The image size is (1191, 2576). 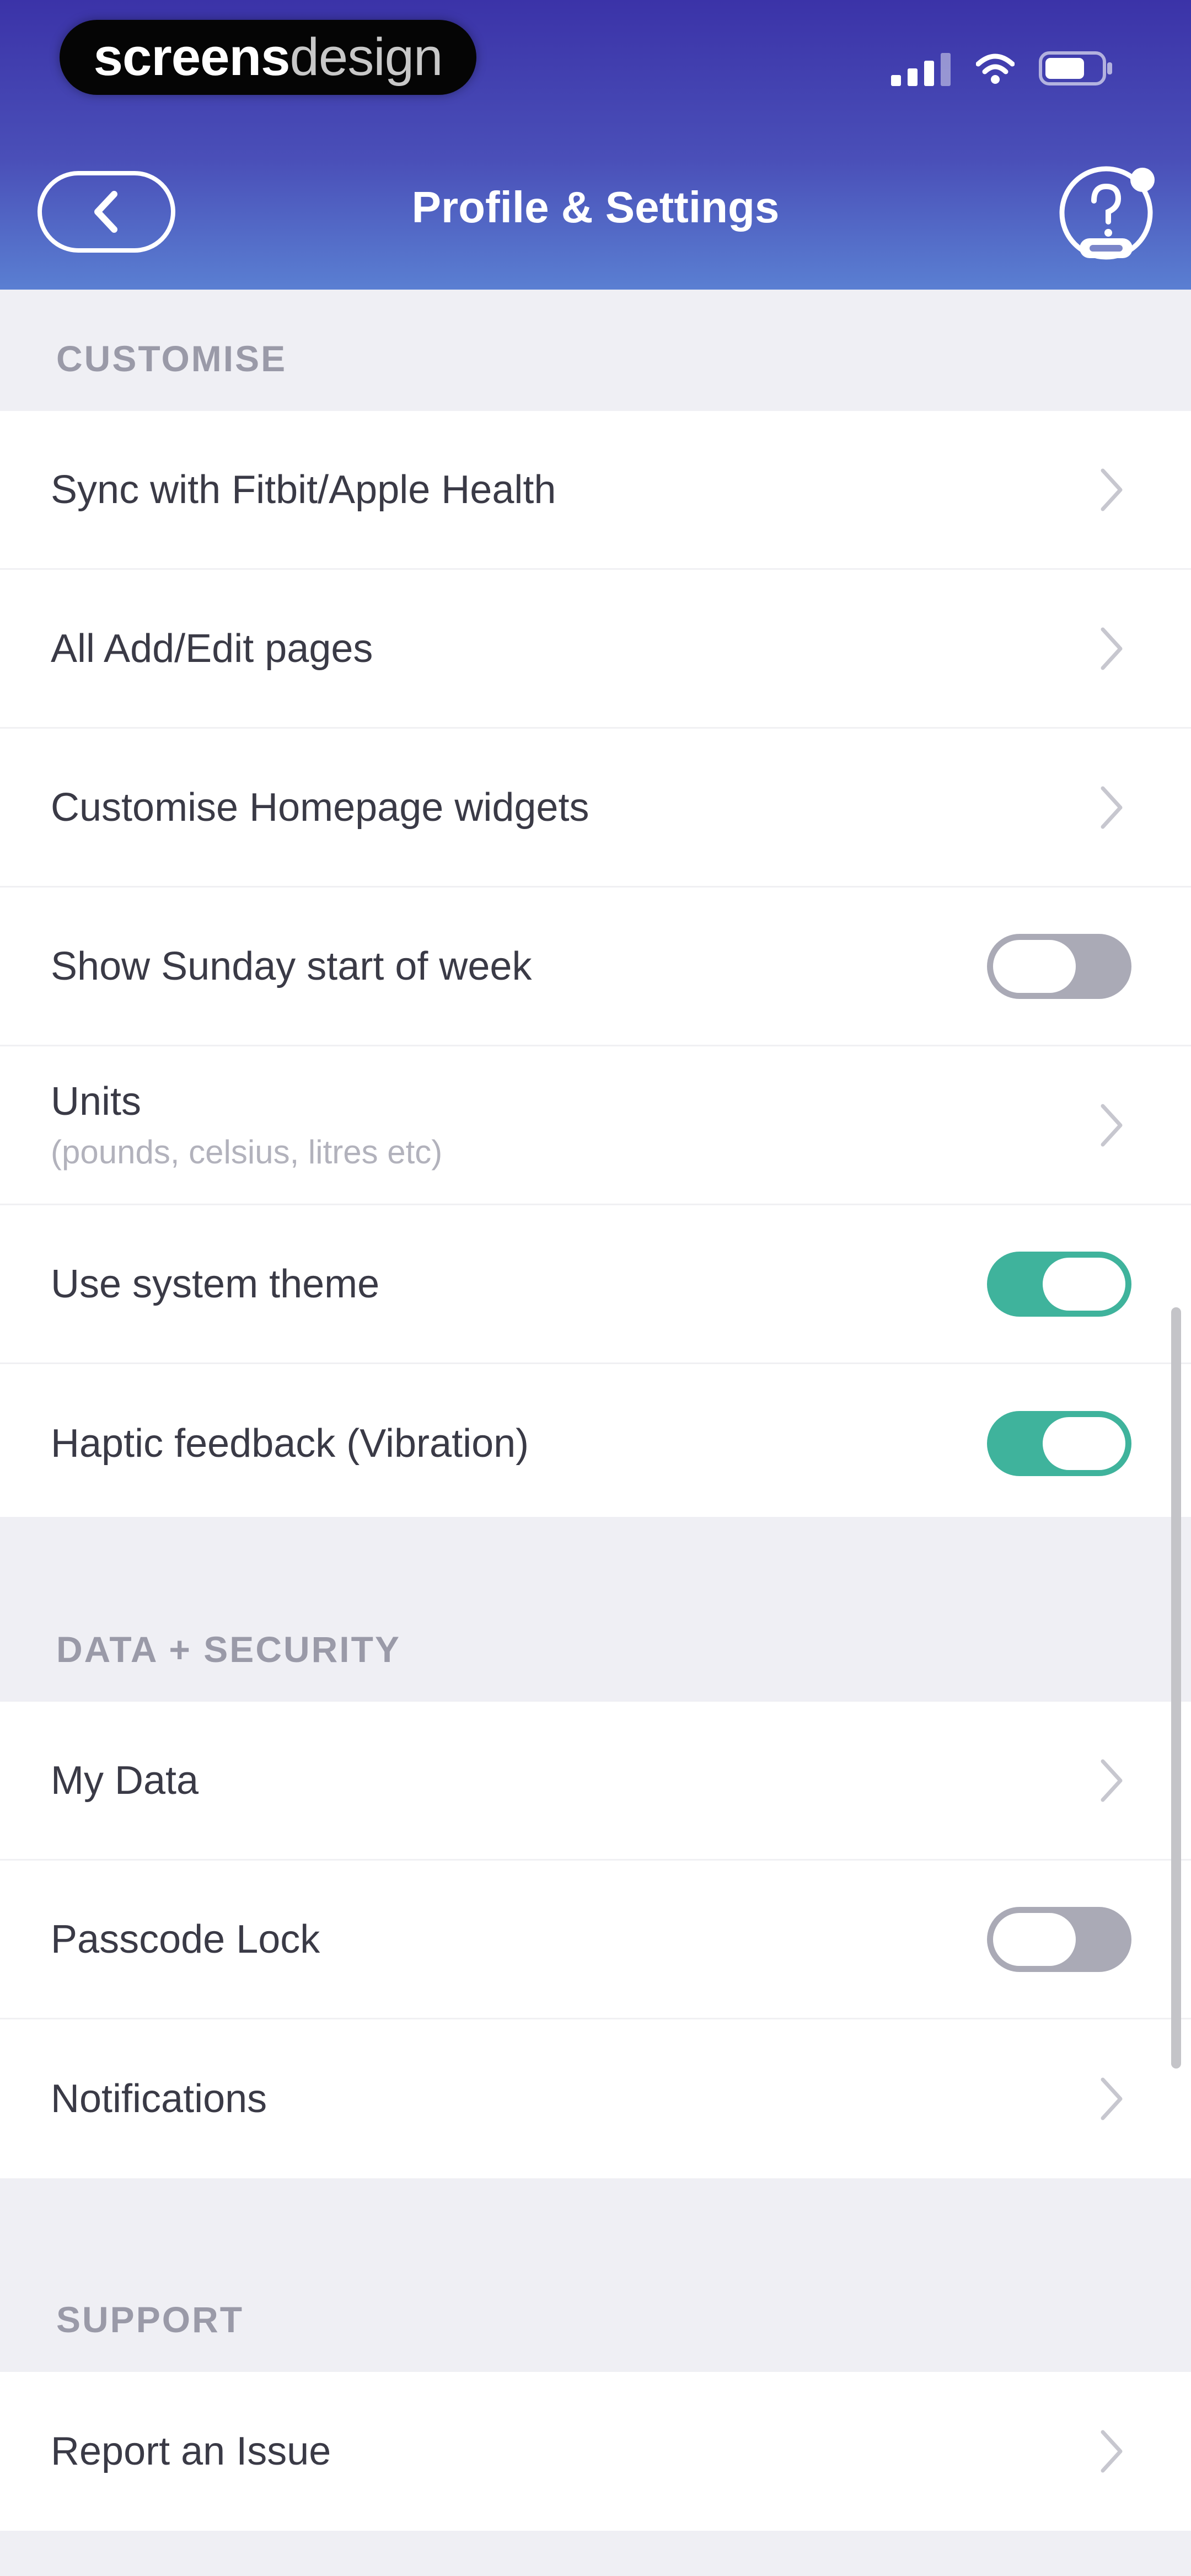 I want to click on setting-row-sync-with-fitbit-apple-health: Sync with Fitbit/Apple Health, so click(x=595, y=490).